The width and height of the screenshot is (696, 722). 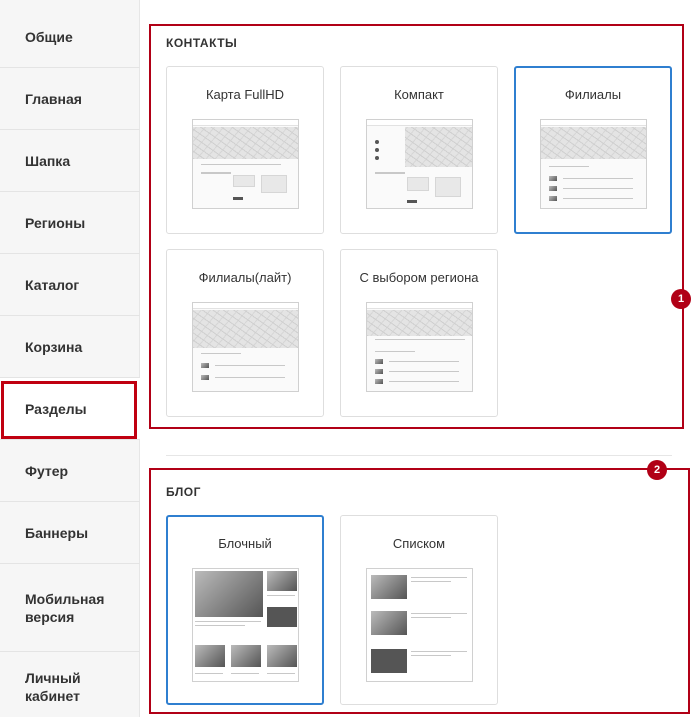 I want to click on option-card-label: С выбором региона, so click(x=419, y=277).